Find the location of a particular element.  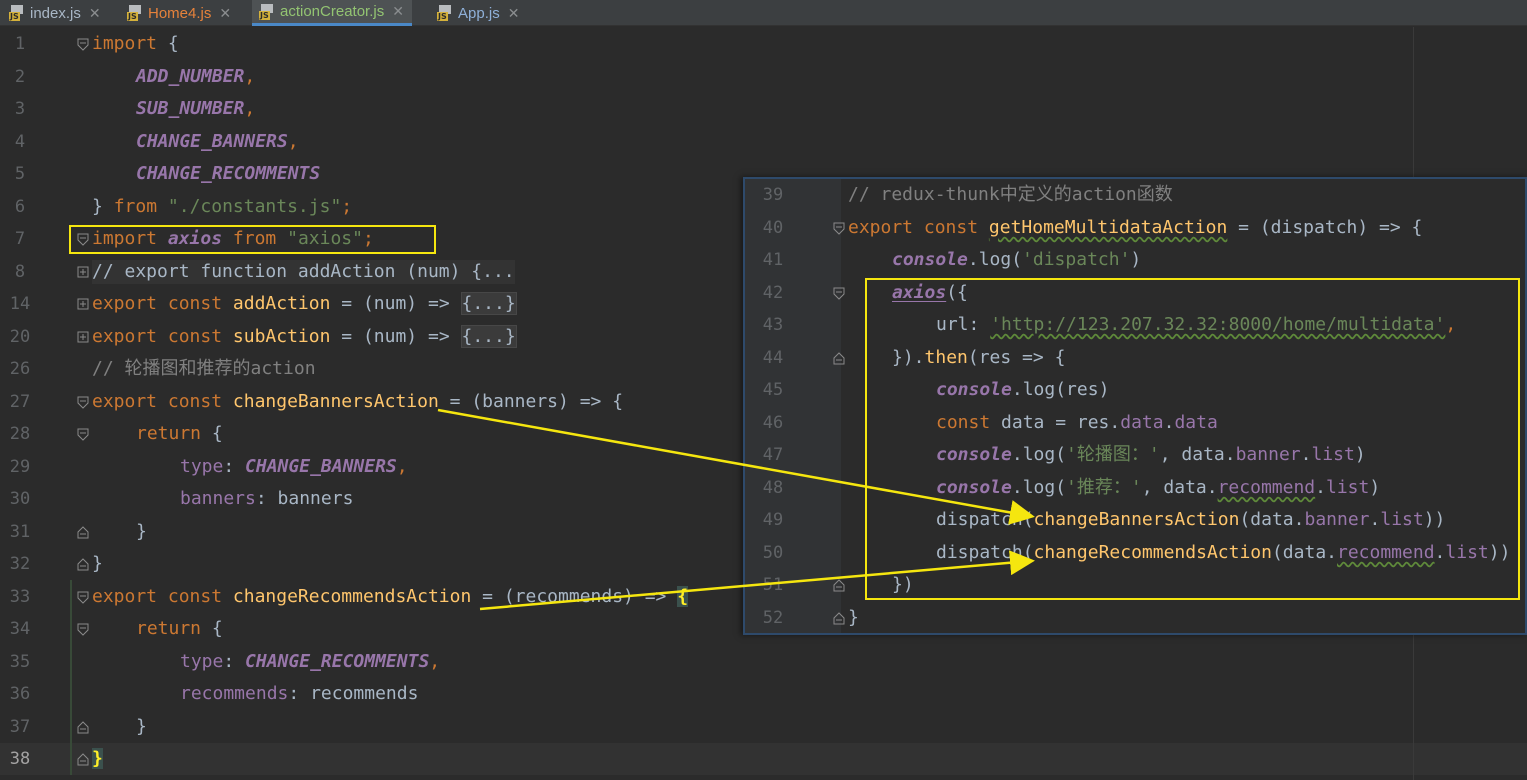

arrow-banners is located at coordinates (736, 466).